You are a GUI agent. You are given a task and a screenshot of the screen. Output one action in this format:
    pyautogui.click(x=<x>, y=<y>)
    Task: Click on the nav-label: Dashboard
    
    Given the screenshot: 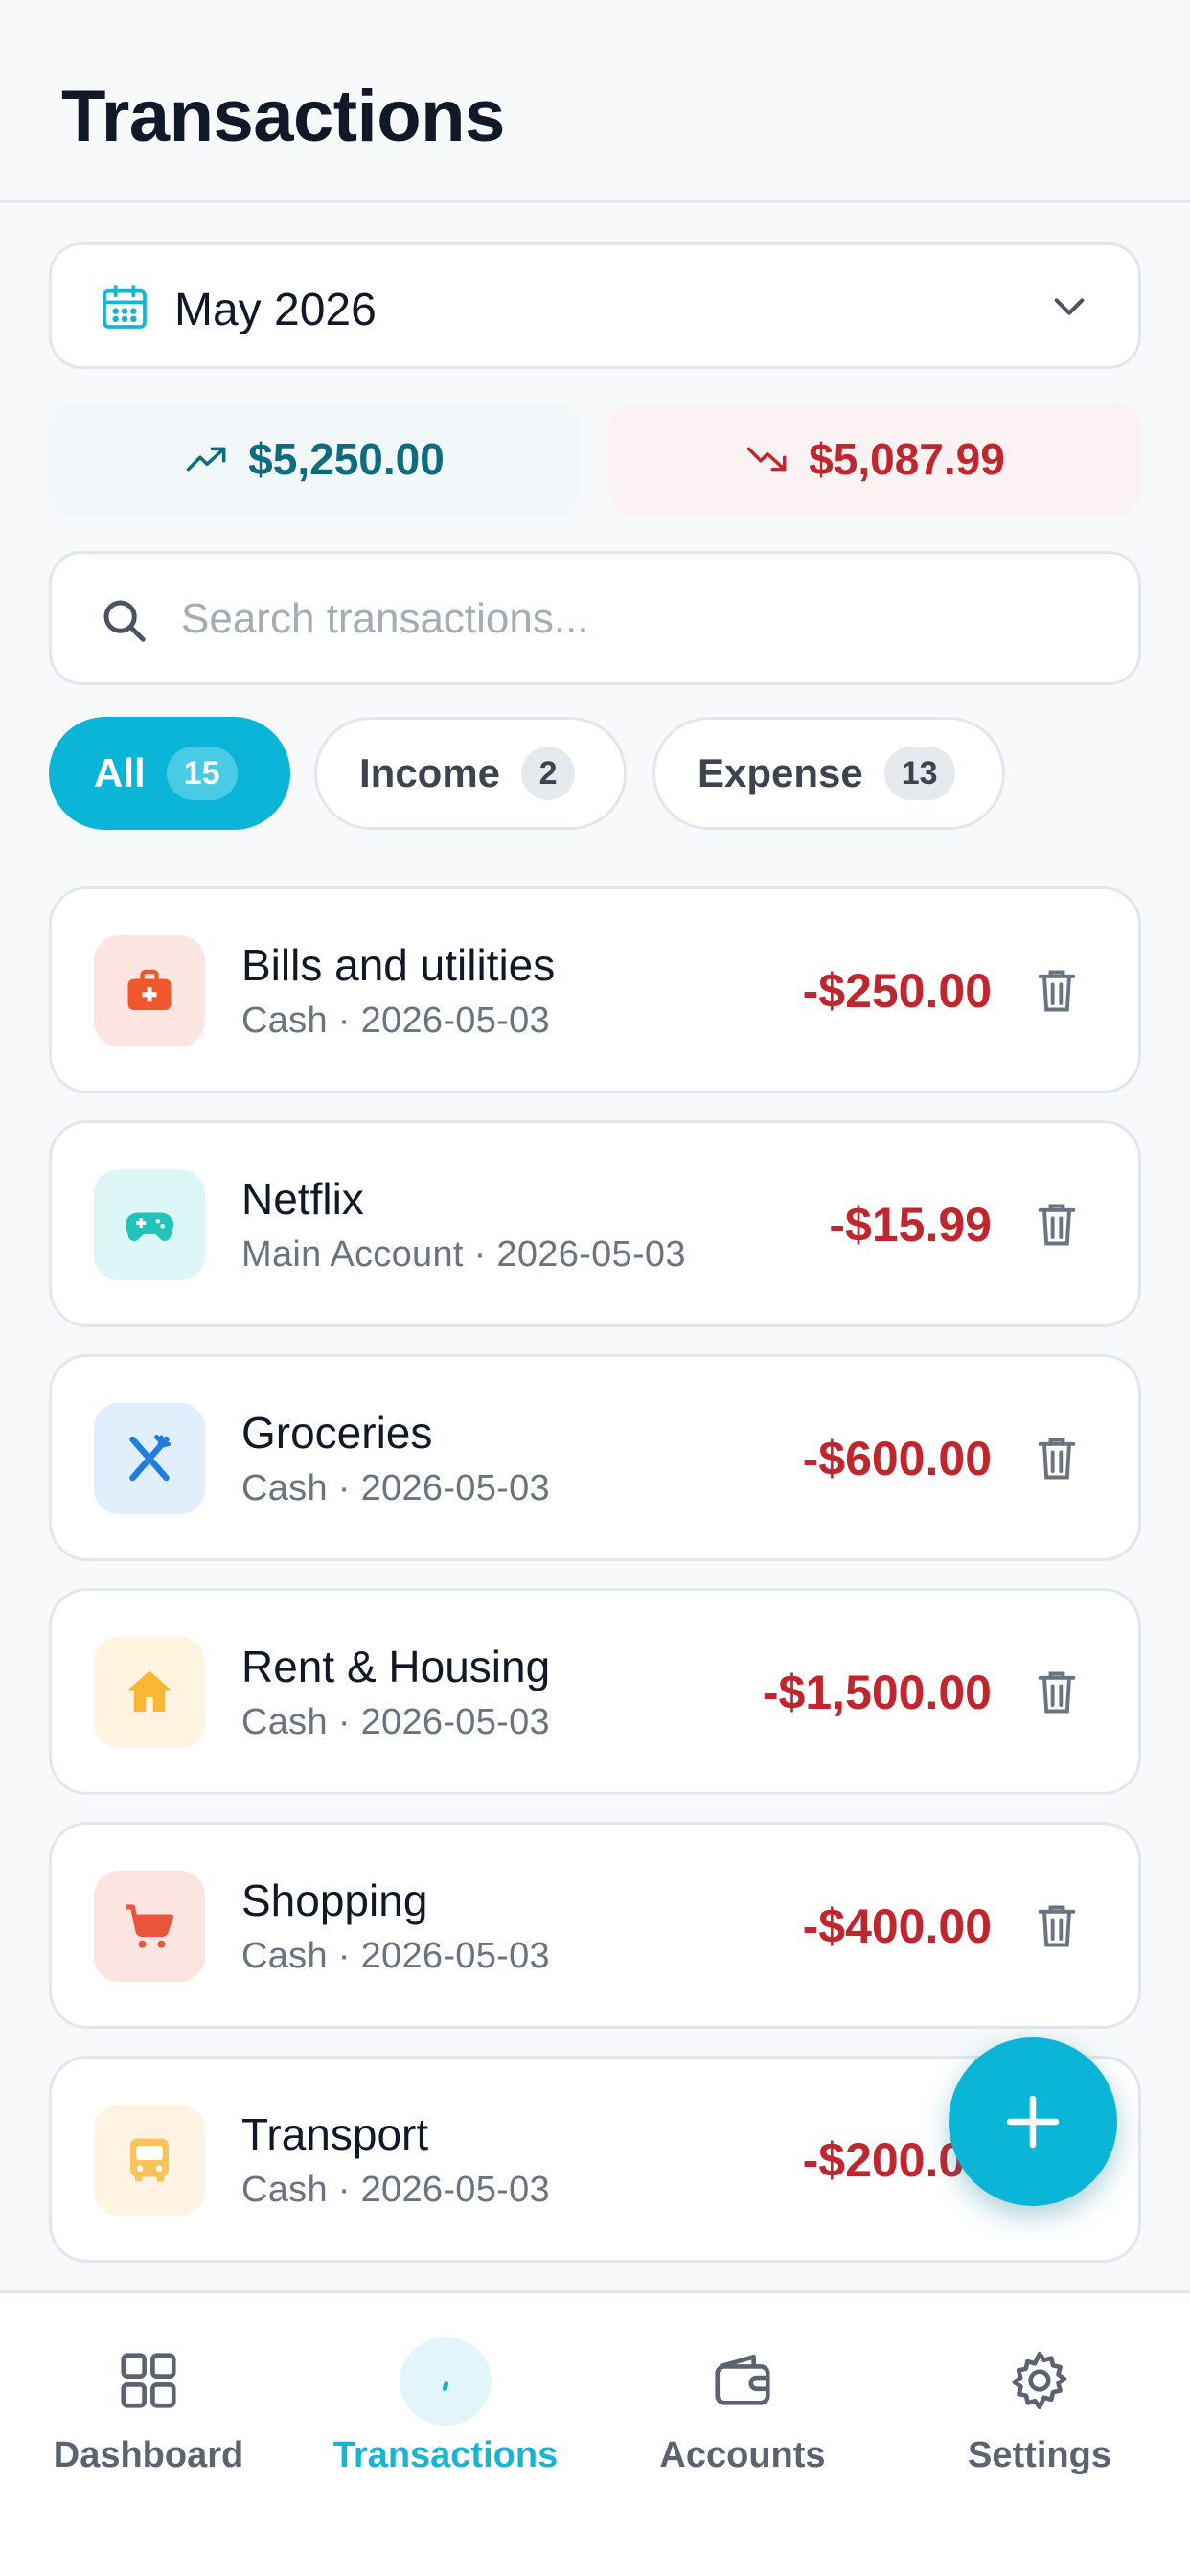 What is the action you would take?
    pyautogui.click(x=148, y=2455)
    